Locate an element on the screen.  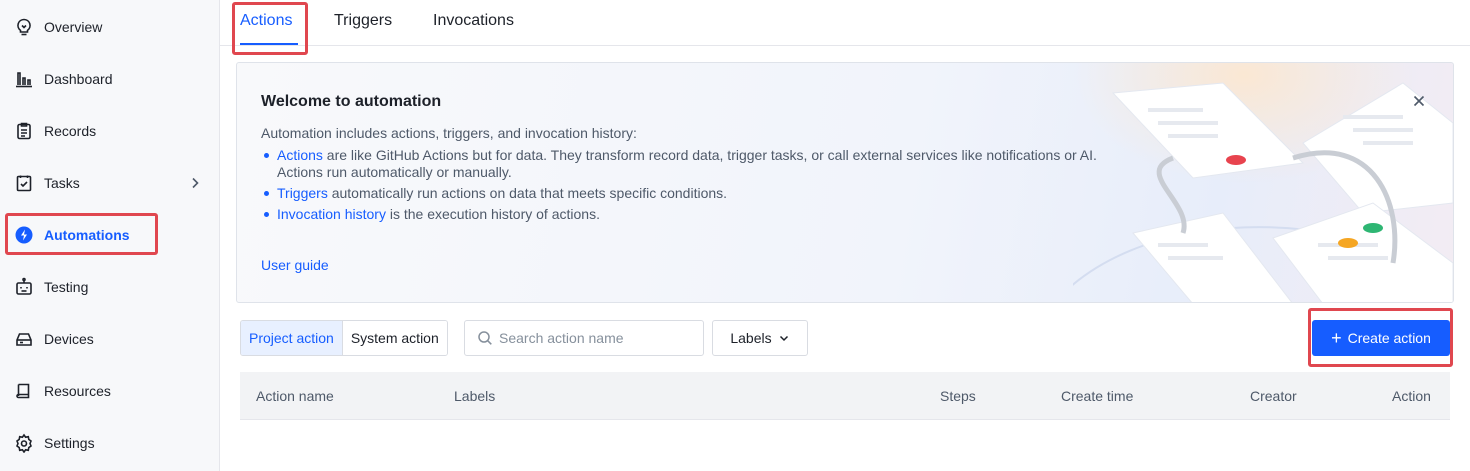
column-header-action-name: Action name is located at coordinates (295, 396).